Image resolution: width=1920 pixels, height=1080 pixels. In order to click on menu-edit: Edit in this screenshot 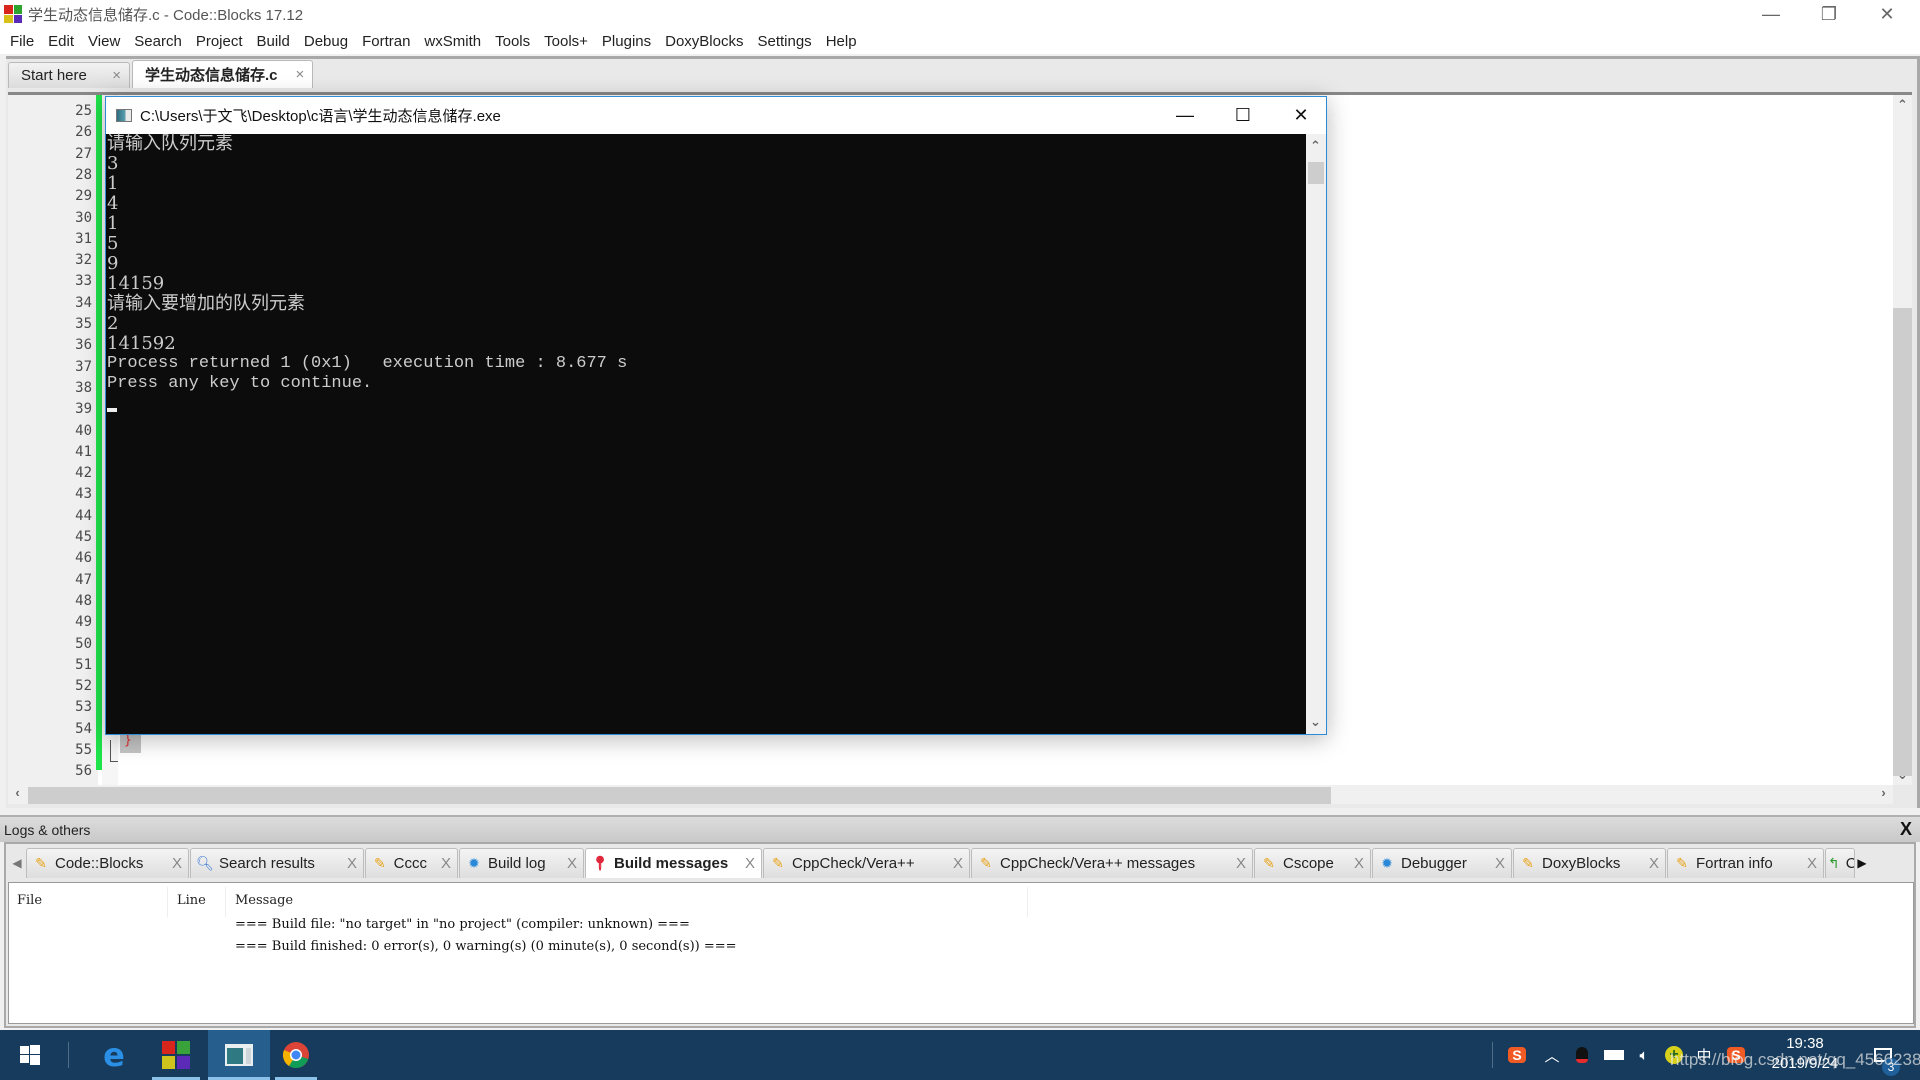, I will do `click(62, 41)`.